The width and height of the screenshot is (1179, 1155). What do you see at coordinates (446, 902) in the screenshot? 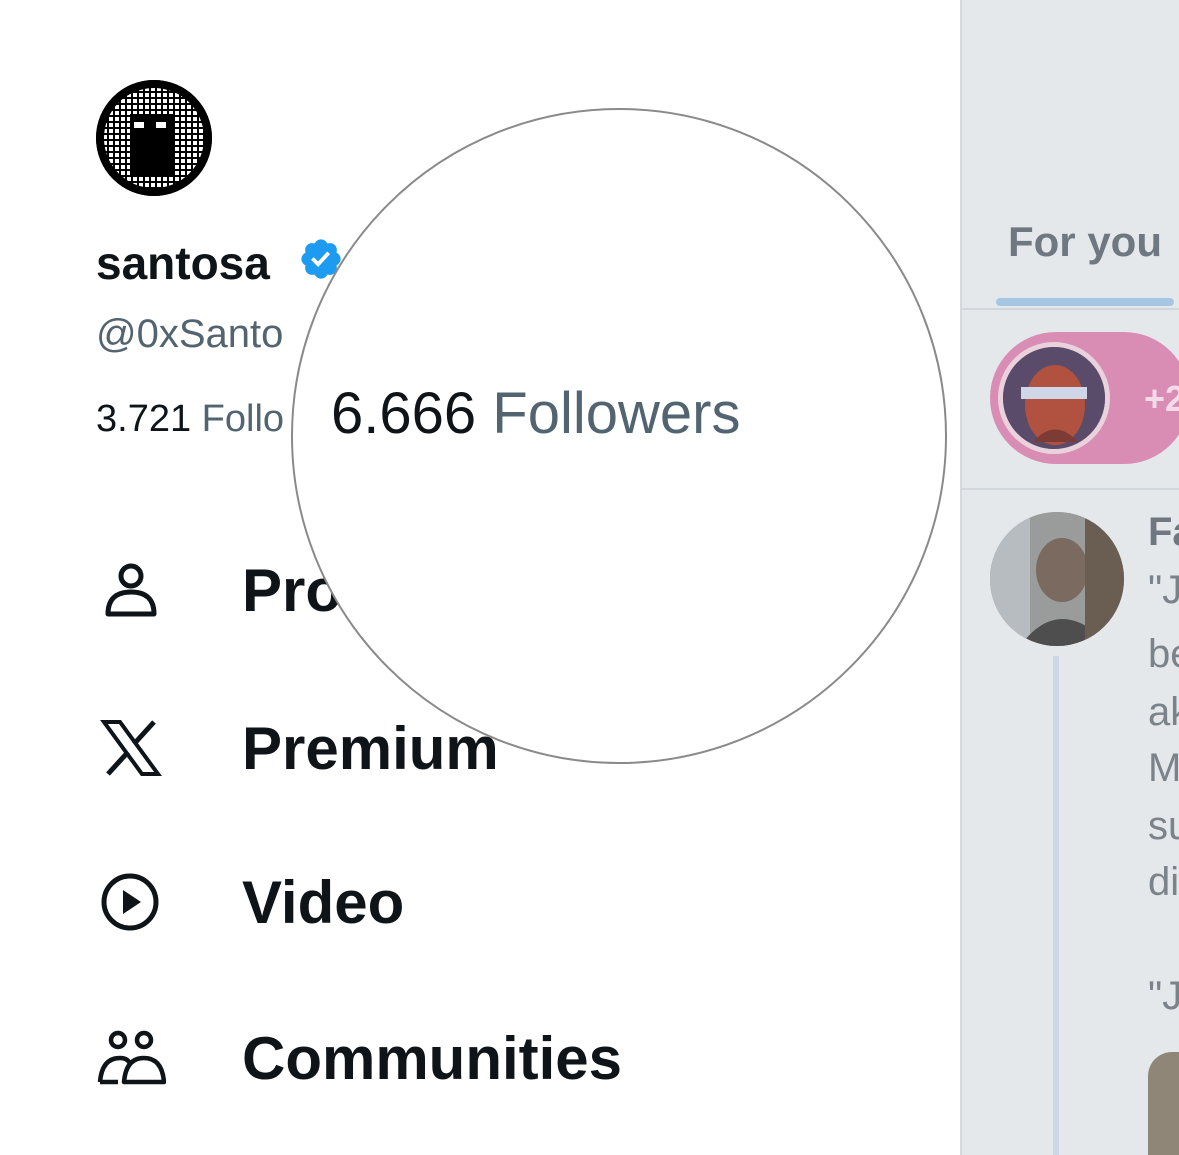
I see `menu-item-video: Video` at bounding box center [446, 902].